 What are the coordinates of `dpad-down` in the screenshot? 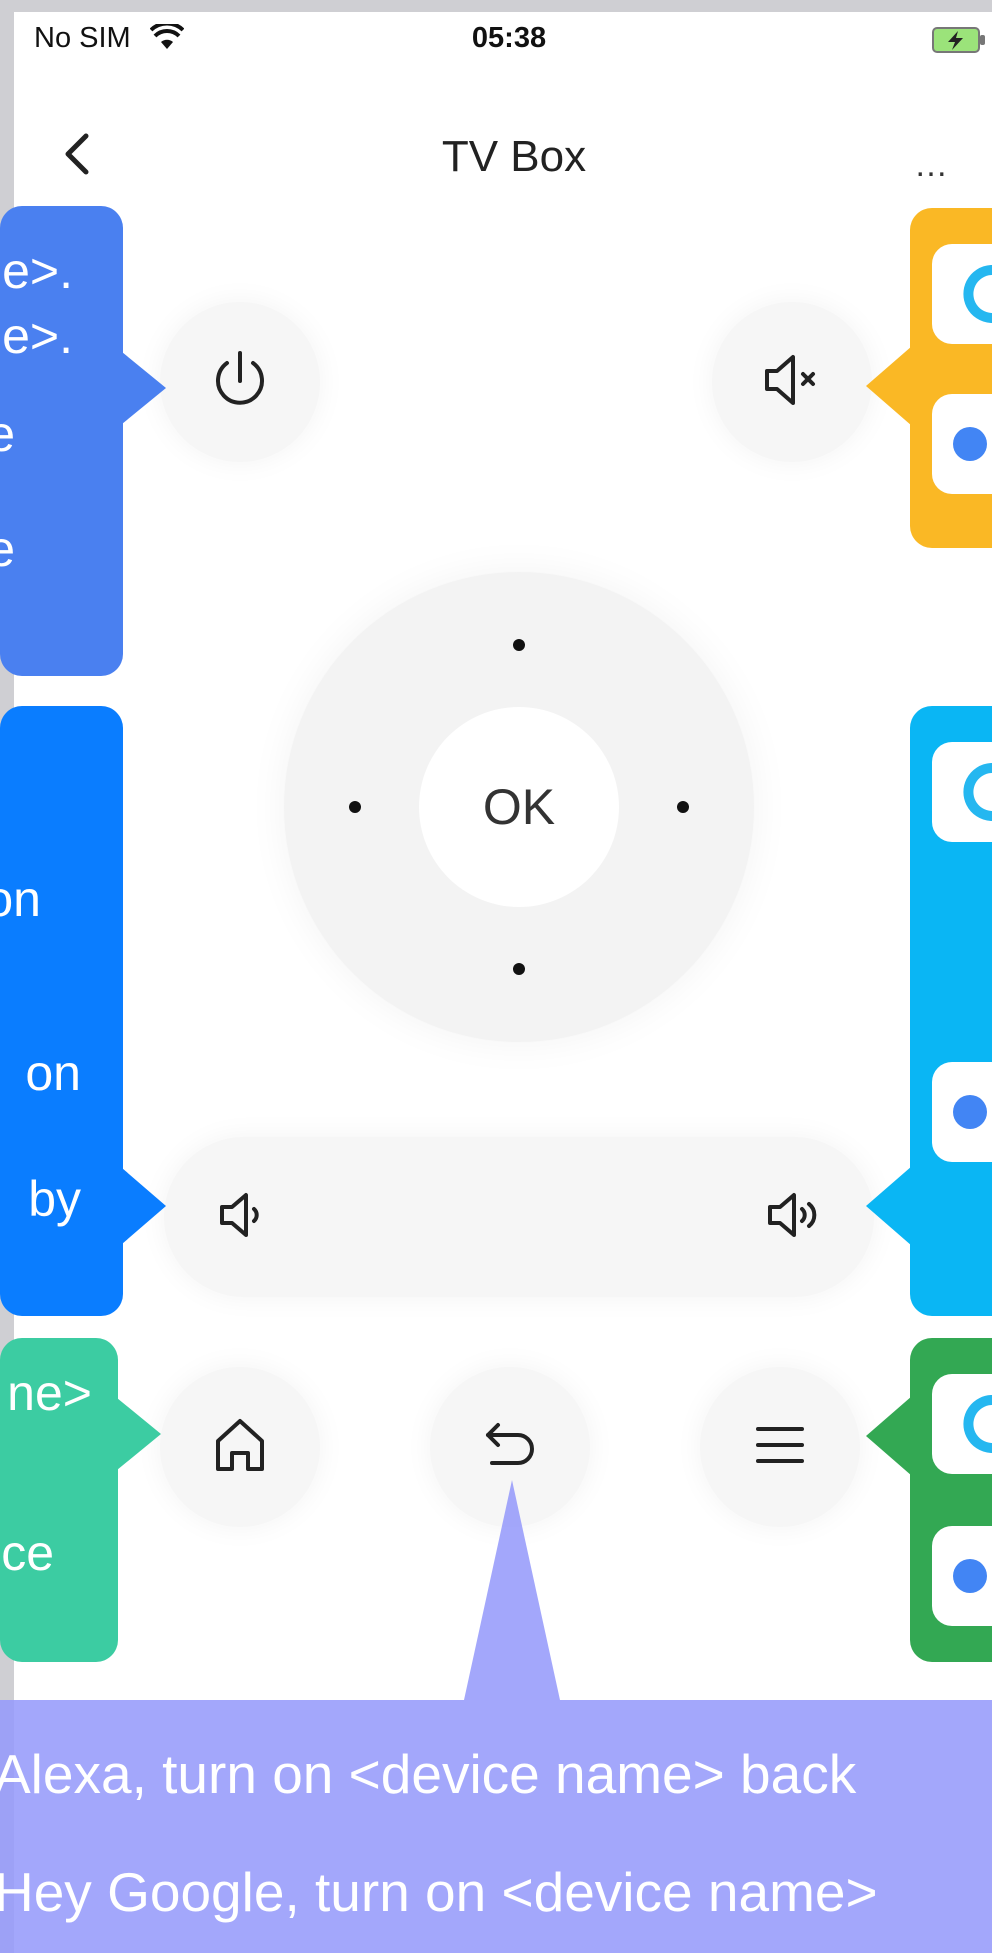 It's located at (519, 969).